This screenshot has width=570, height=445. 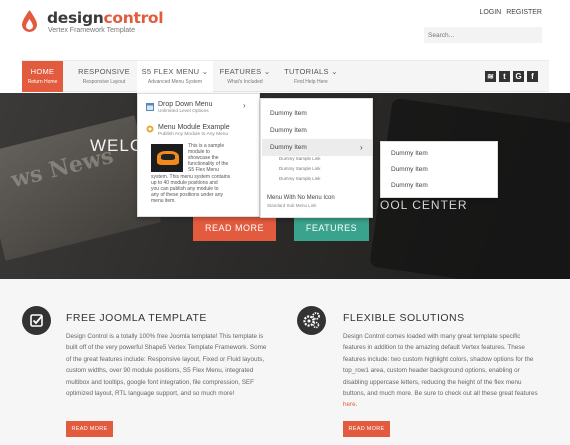 What do you see at coordinates (490, 12) in the screenshot?
I see `login-link: LOGIN` at bounding box center [490, 12].